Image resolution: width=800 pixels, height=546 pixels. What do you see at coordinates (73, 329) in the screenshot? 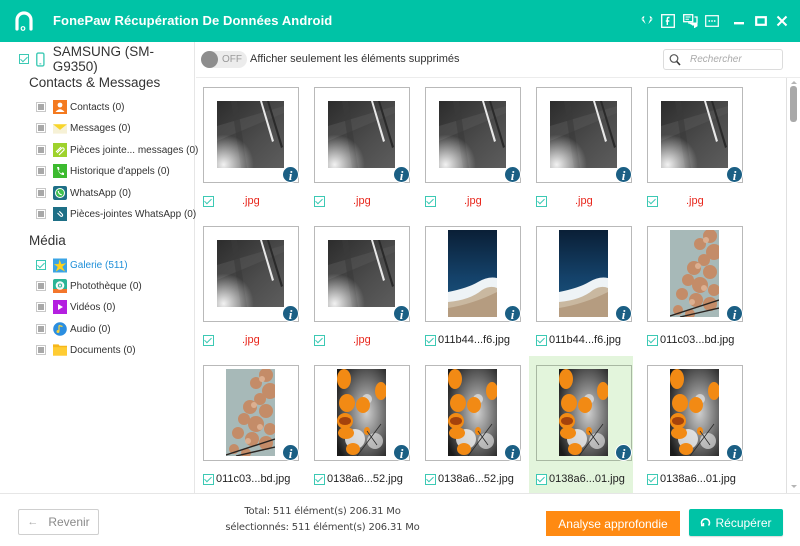
I see `sidebar-item-audio: Audio (0)` at bounding box center [73, 329].